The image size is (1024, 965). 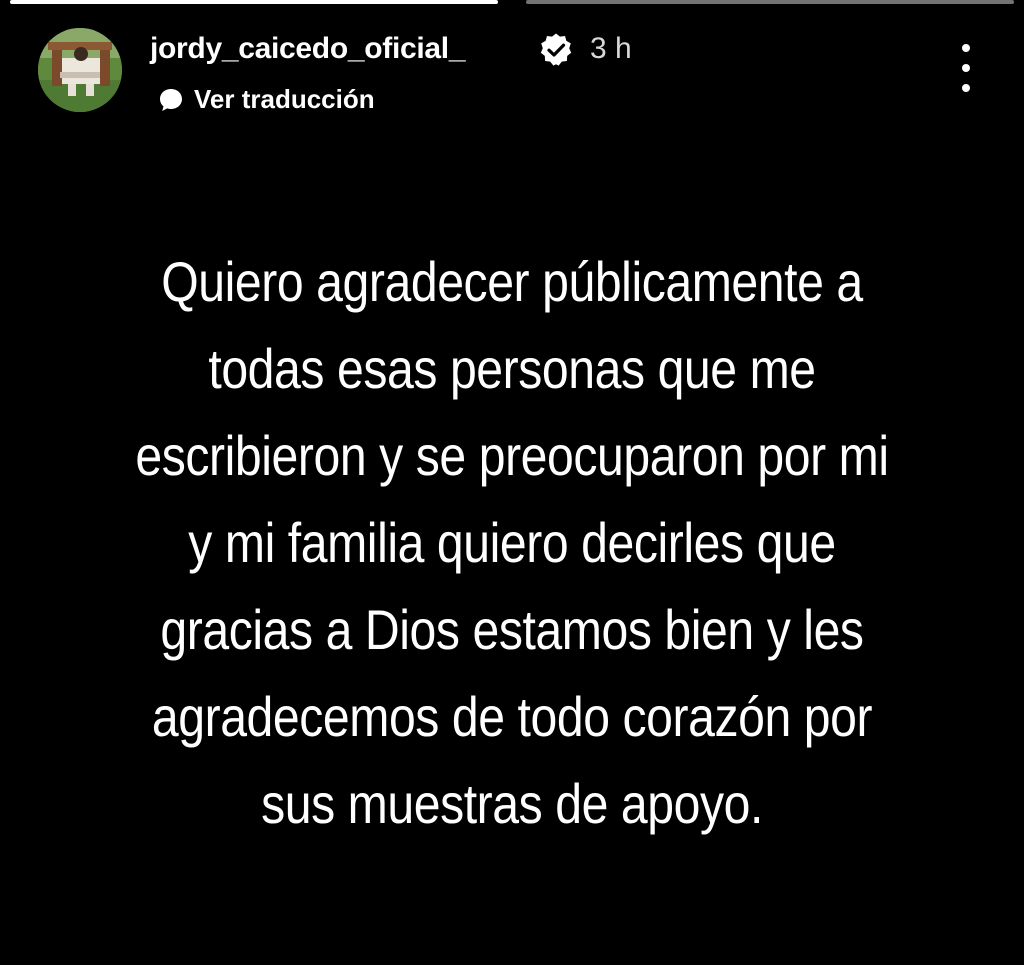 What do you see at coordinates (512, 455) in the screenshot?
I see `story-text-line: escribieron y se preocuparon por mi` at bounding box center [512, 455].